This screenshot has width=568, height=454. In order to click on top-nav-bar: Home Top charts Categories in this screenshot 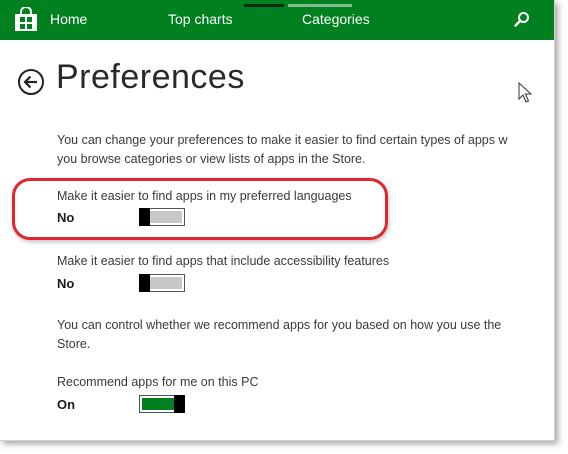, I will do `click(277, 20)`.